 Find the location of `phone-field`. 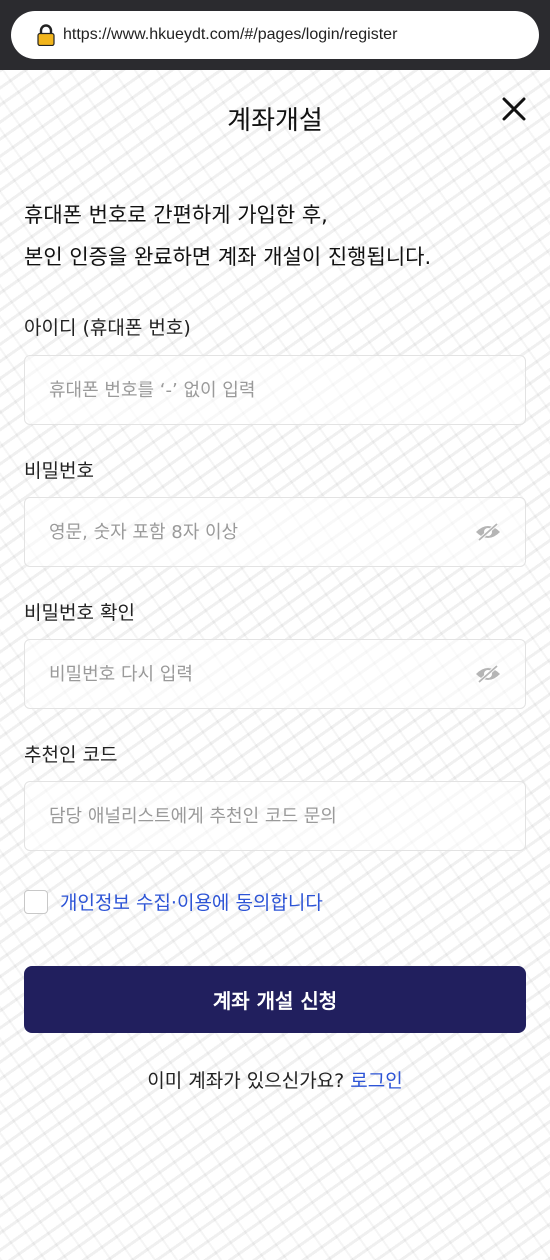

phone-field is located at coordinates (275, 390).